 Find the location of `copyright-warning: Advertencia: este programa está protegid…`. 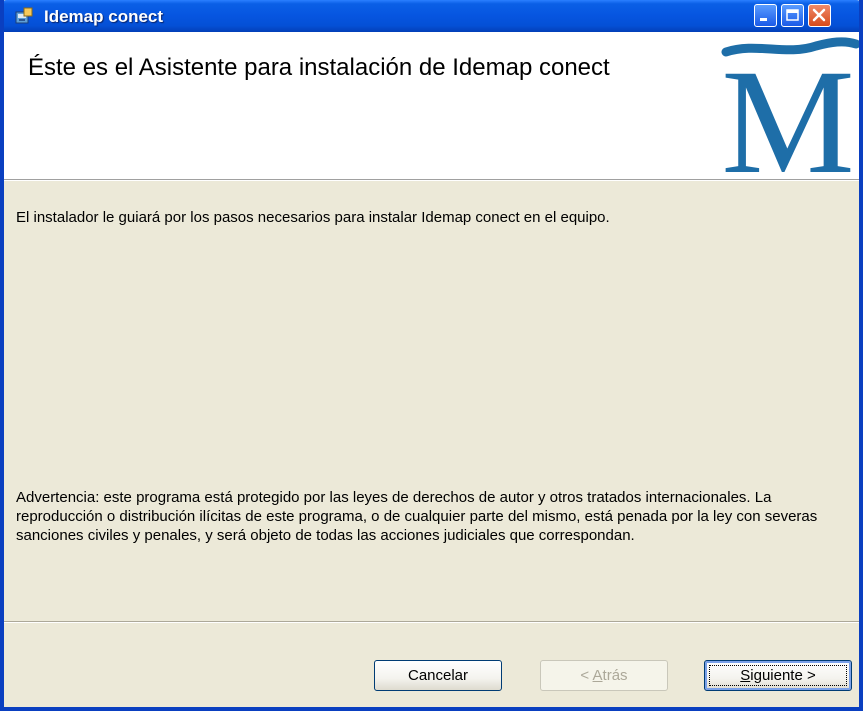

copyright-warning: Advertencia: este programa está protegid… is located at coordinates (417, 516).